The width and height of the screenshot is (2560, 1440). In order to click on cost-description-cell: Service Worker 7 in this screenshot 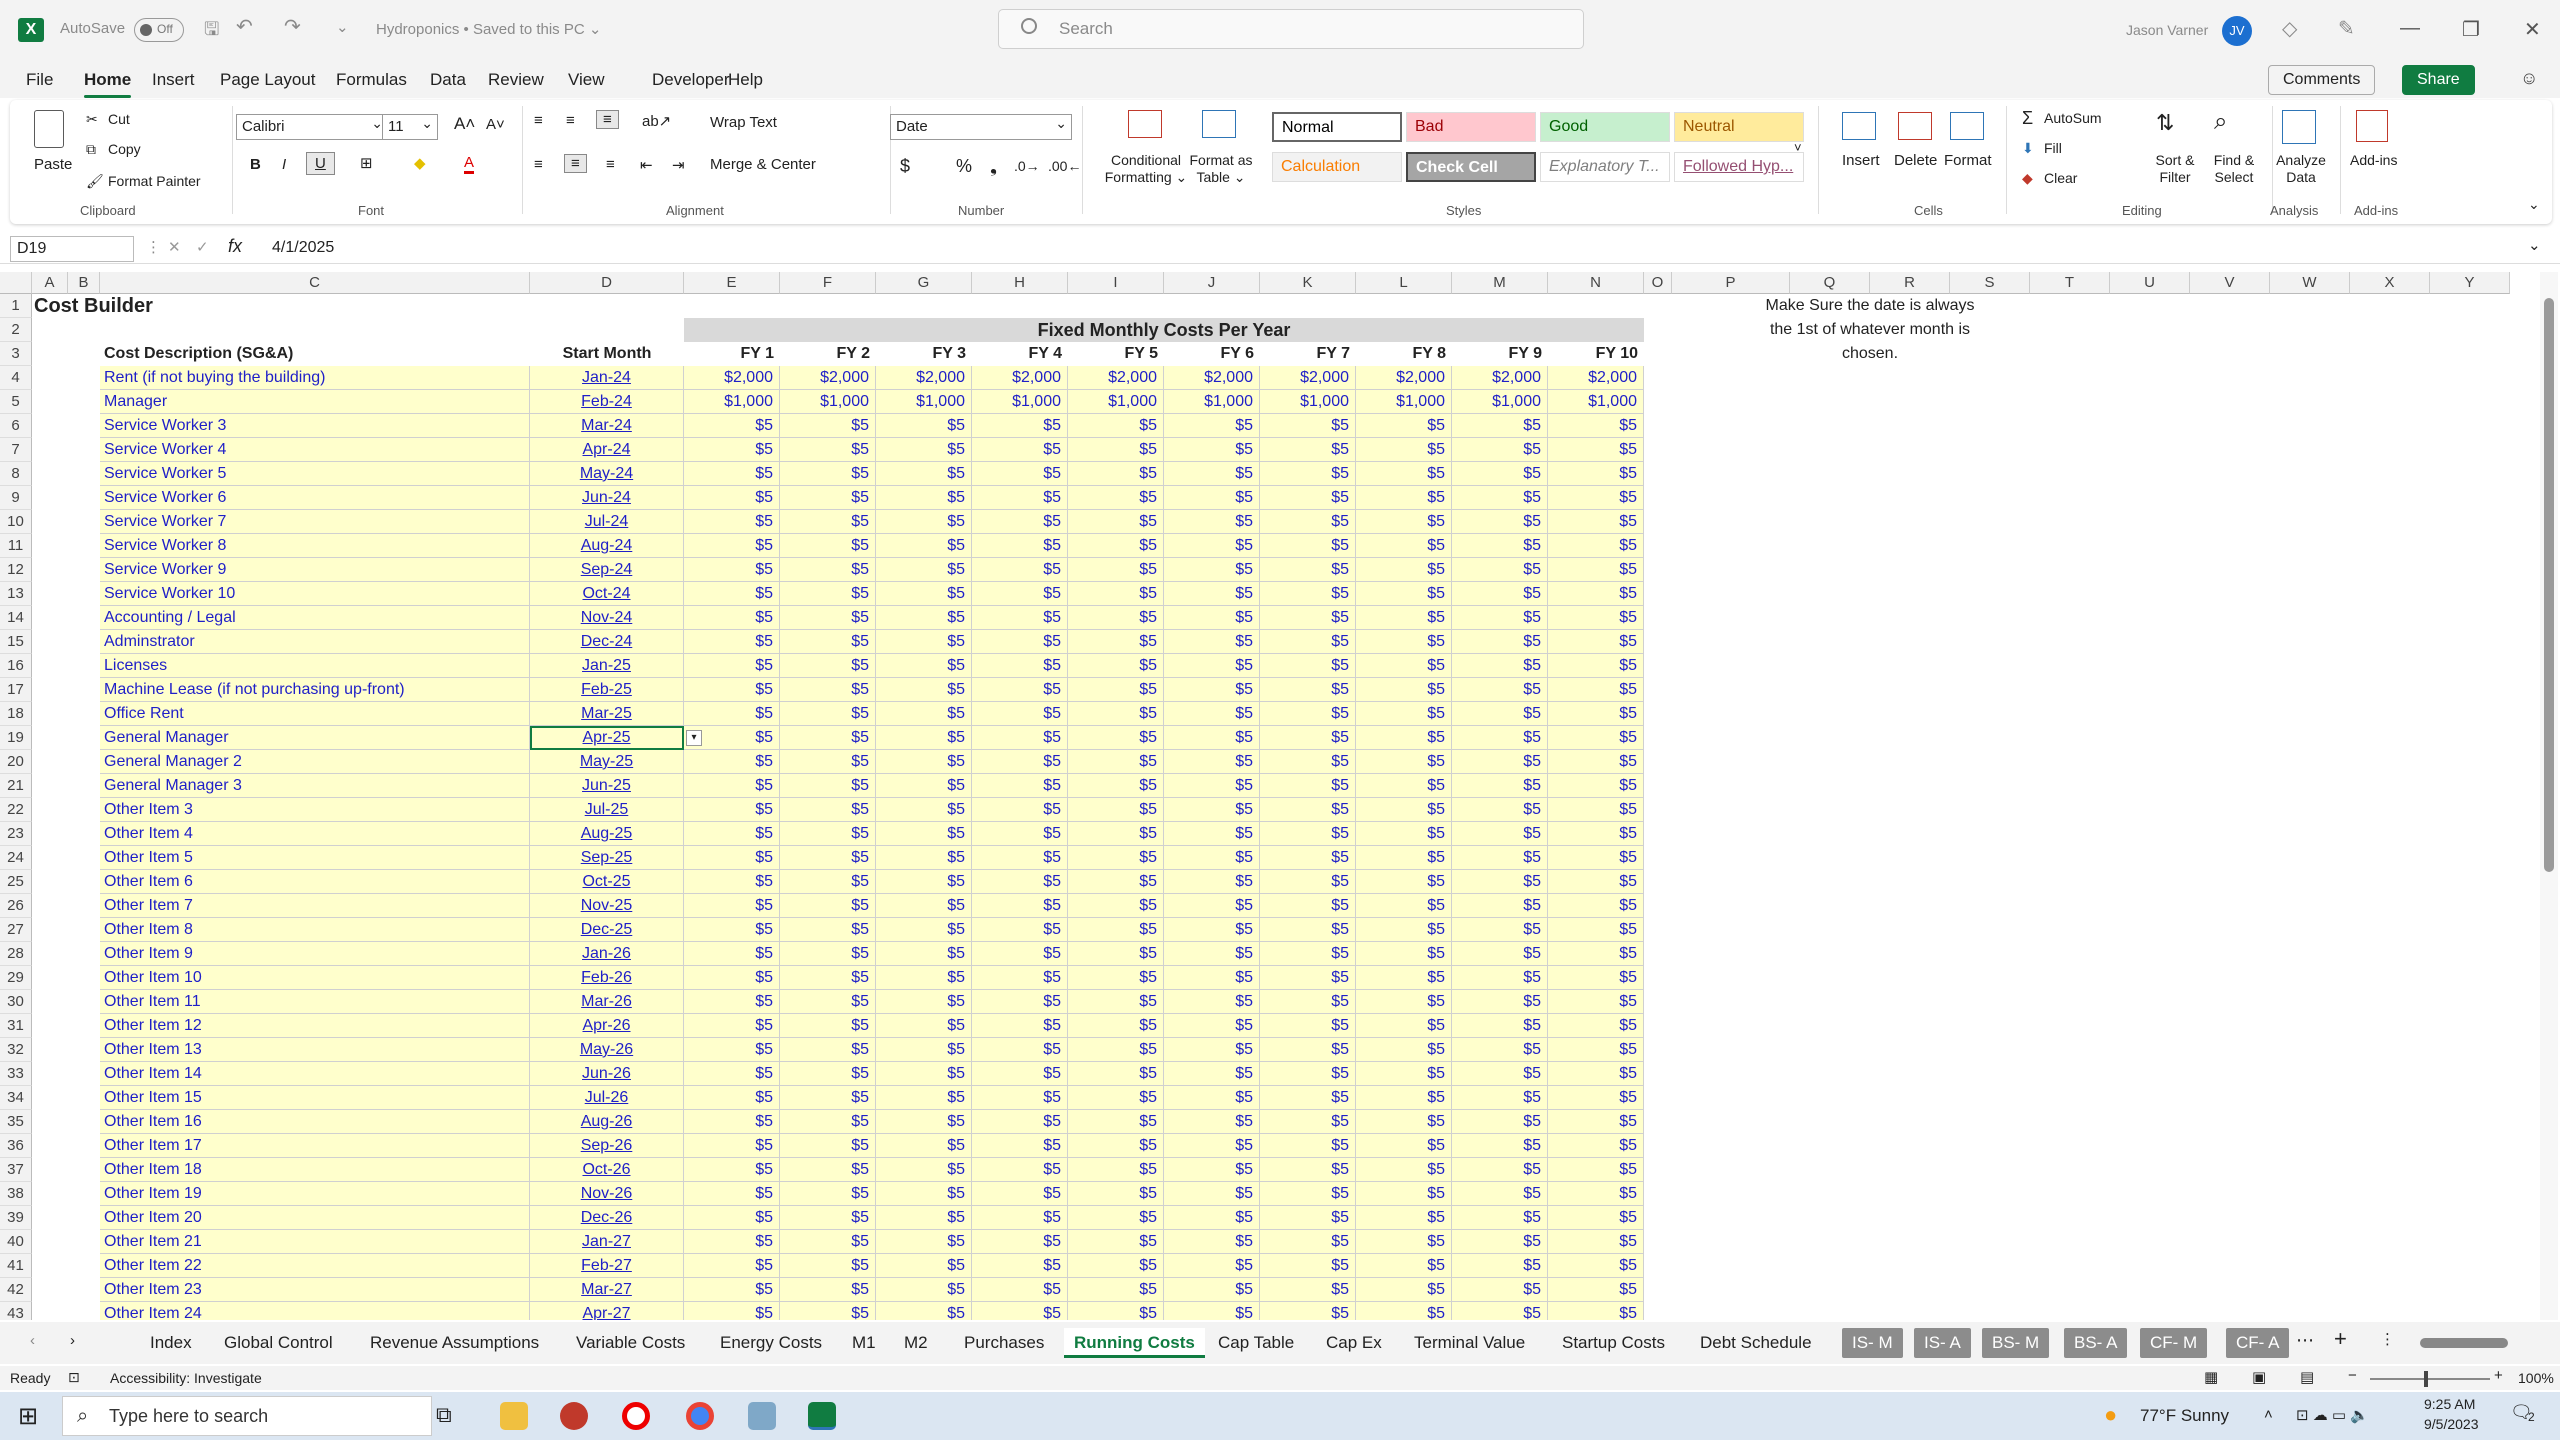, I will do `click(315, 522)`.